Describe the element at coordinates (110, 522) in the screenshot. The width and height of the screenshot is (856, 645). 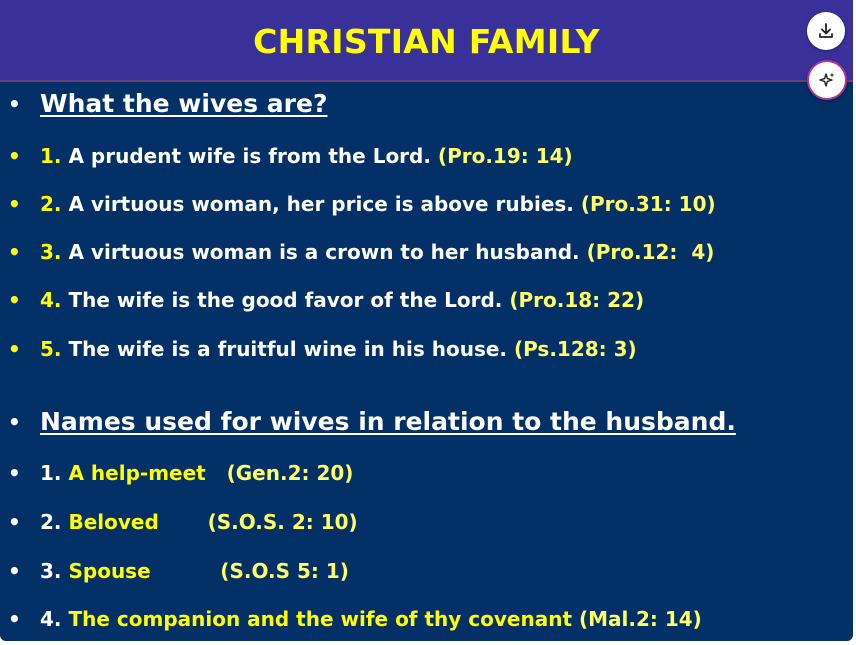
I see `item-name: Beloved` at that location.